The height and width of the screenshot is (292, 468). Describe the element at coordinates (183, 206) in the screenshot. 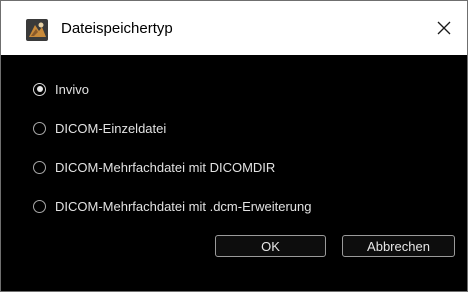

I see `option-label: DICOM-Mehrfachdatei mit .dcm-Erweiterung` at that location.